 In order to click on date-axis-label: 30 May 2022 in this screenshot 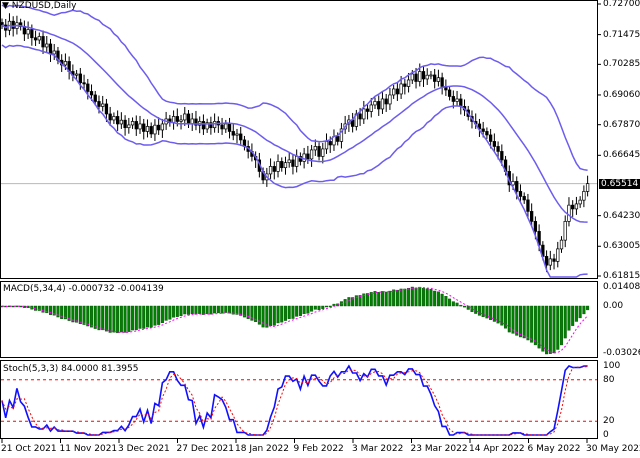, I will do `click(613, 449)`.